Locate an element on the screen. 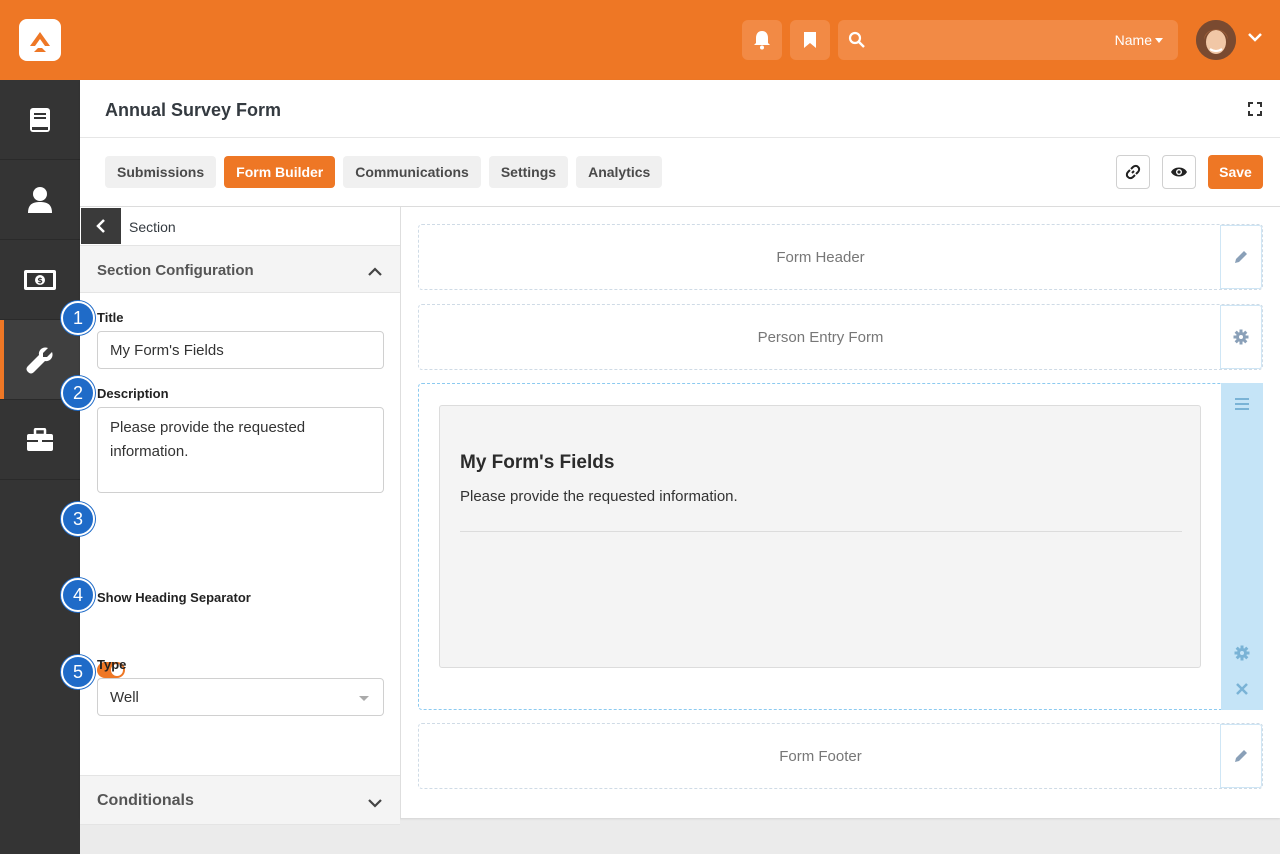  remove-section-close-icon is located at coordinates (1242, 691).